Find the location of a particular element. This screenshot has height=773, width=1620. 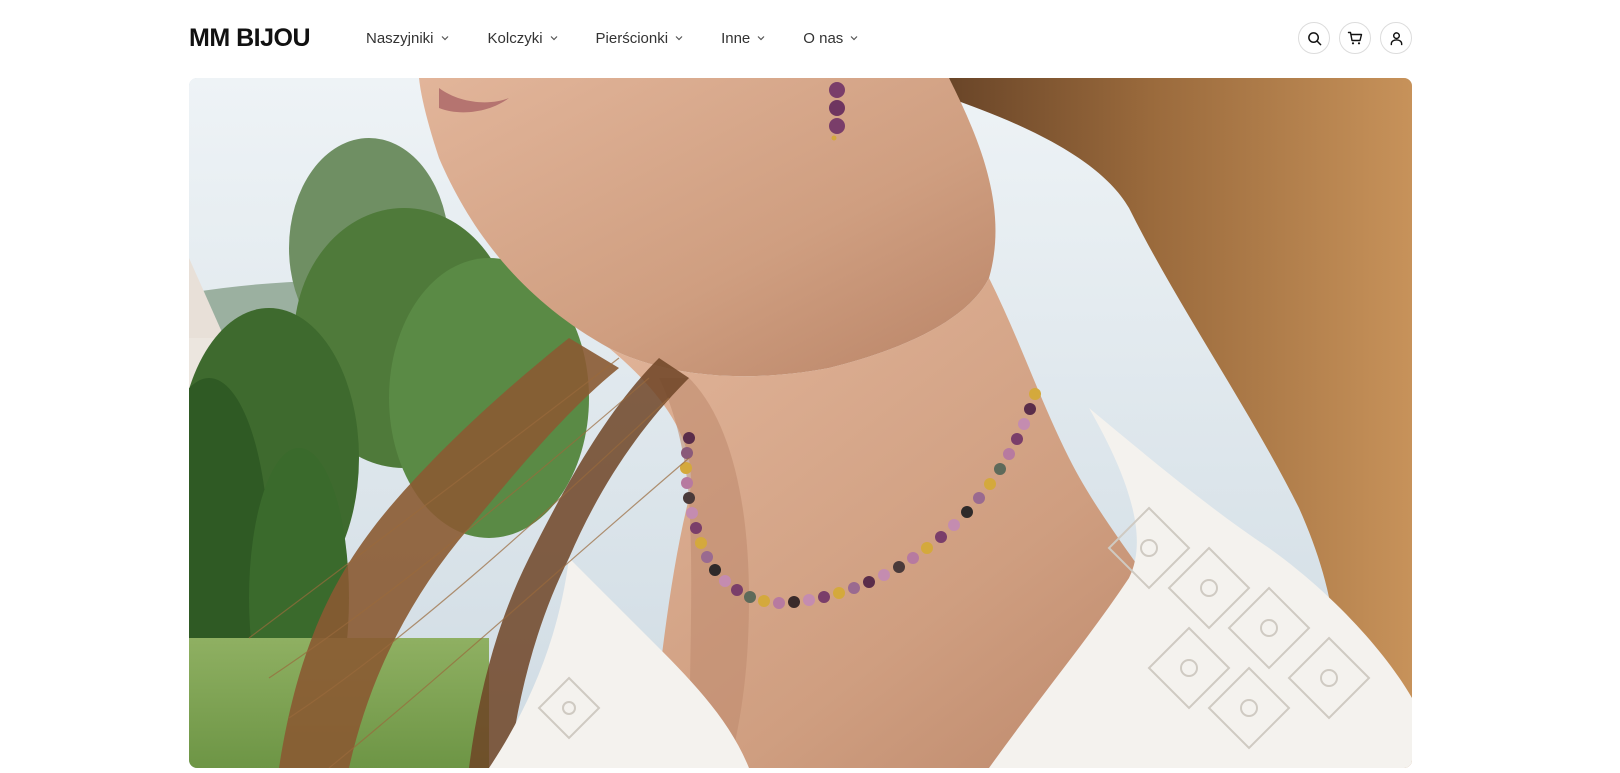

search-icon is located at coordinates (1314, 38).